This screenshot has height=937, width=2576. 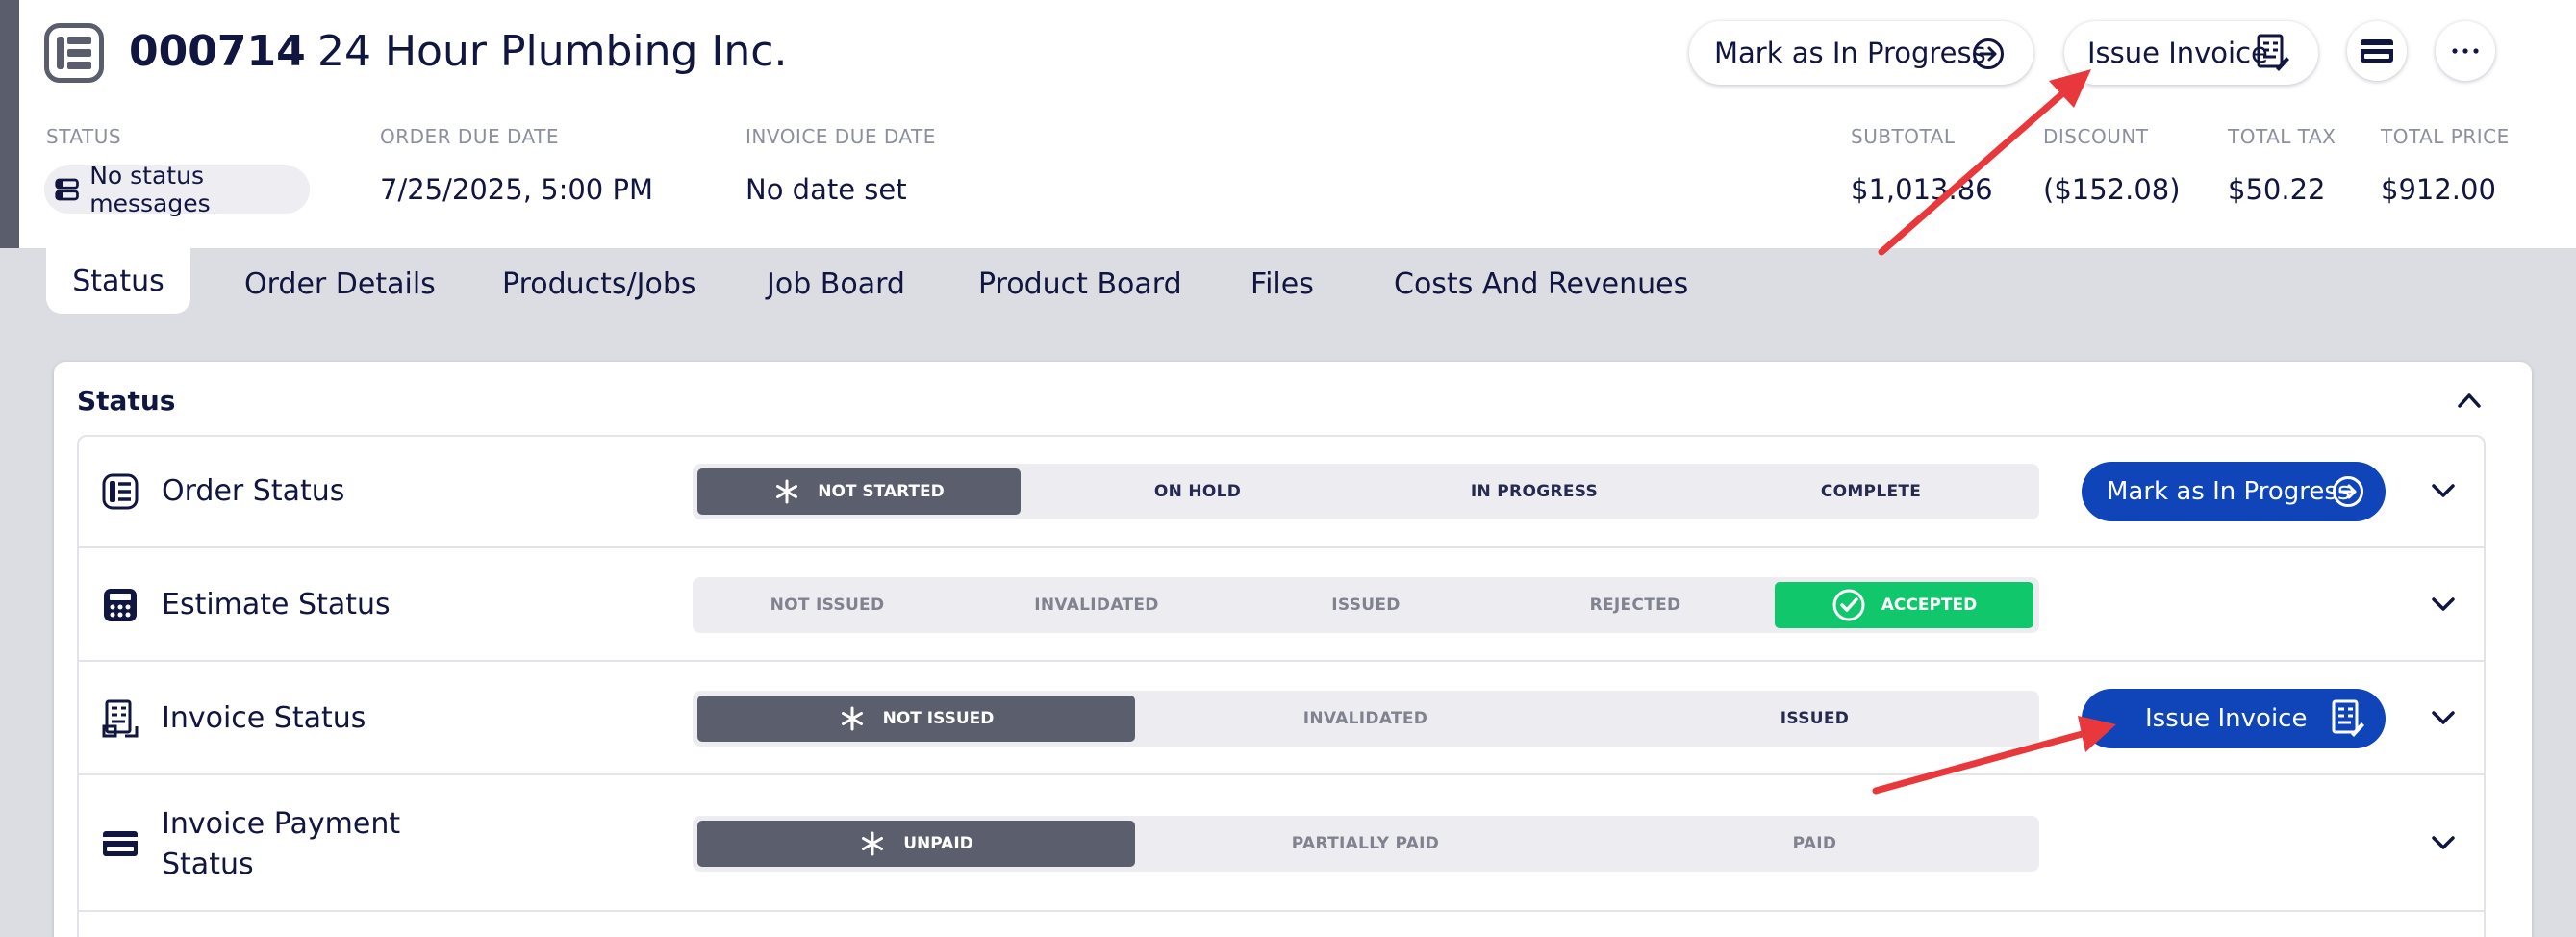 What do you see at coordinates (84, 136) in the screenshot?
I see `status-label: STATUS` at bounding box center [84, 136].